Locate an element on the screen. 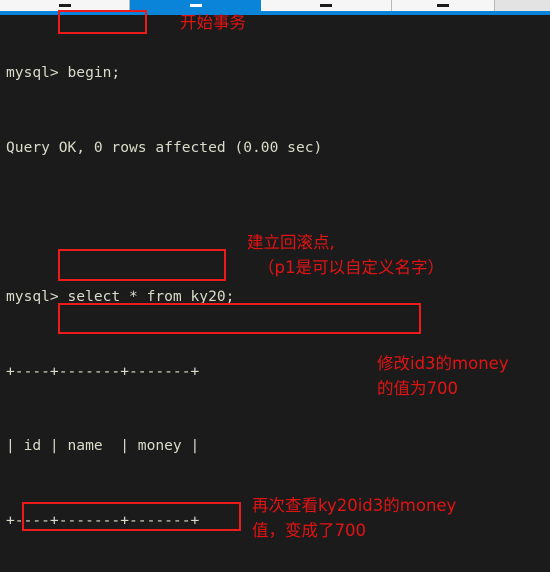  taskbar is located at coordinates (275, 5).